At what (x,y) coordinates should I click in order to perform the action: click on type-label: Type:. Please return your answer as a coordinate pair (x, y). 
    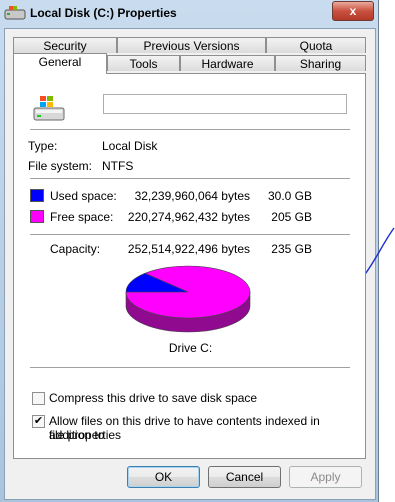
    Looking at the image, I should click on (43, 146).